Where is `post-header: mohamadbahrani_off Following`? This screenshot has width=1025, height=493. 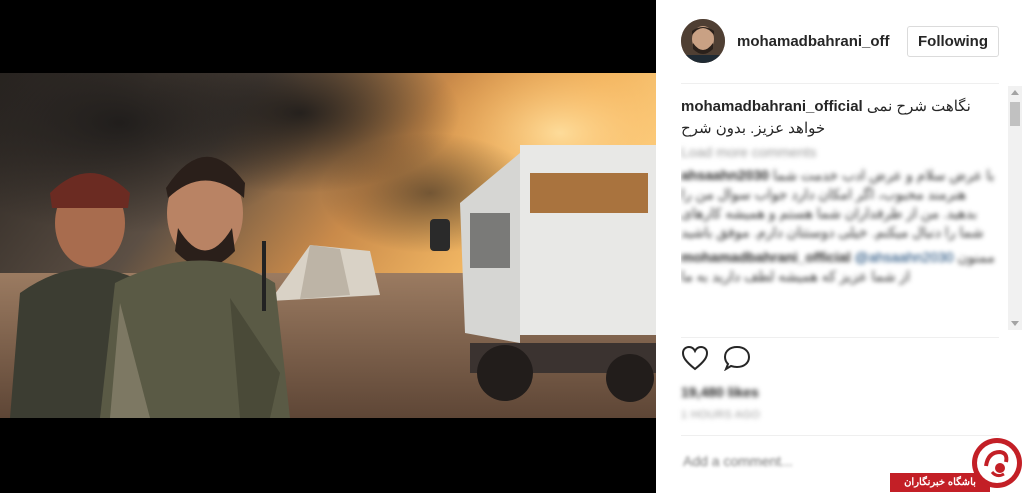 post-header: mohamadbahrani_off Following is located at coordinates (840, 41).